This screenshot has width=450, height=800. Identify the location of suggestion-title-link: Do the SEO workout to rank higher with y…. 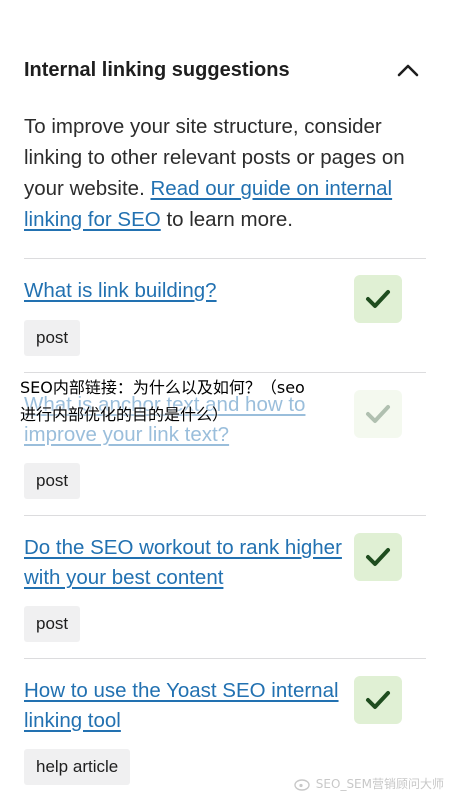
(184, 563).